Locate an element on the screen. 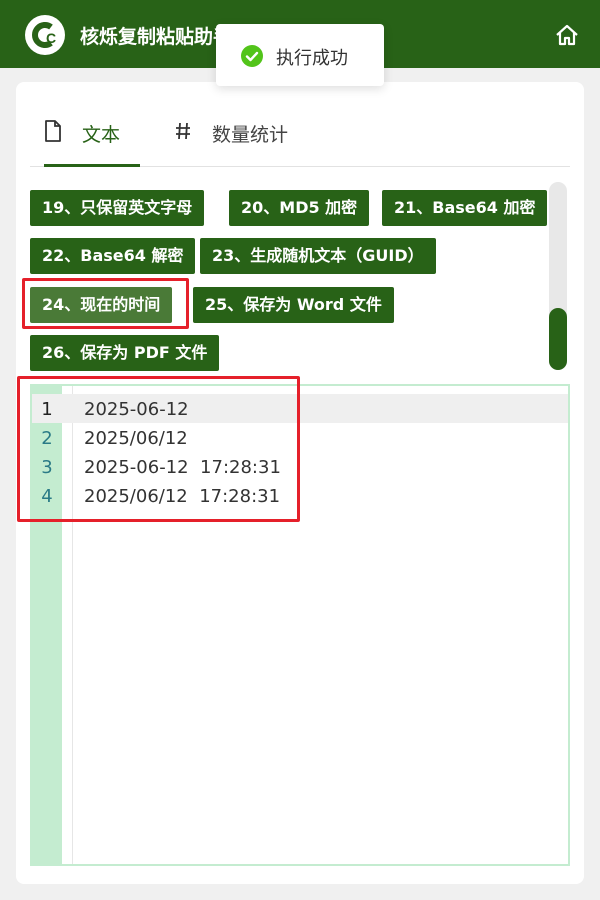 The height and width of the screenshot is (900, 600). line-content: 2025/06/12 is located at coordinates (136, 438).